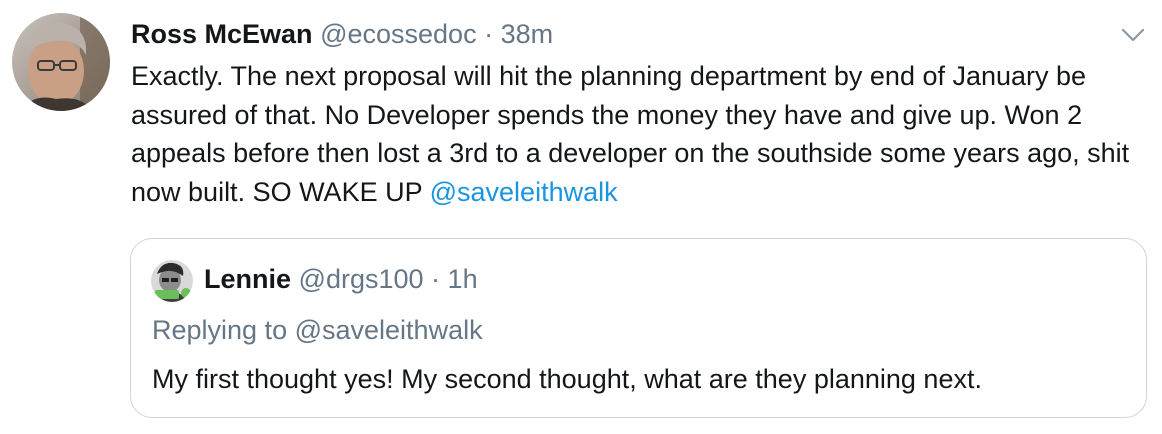  What do you see at coordinates (247, 279) in the screenshot?
I see `quoted-author-name: Lennie` at bounding box center [247, 279].